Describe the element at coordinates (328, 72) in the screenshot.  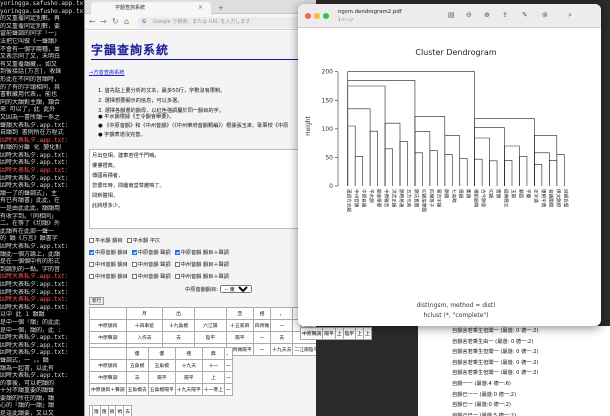
I see `y-tick-label: 200` at that location.